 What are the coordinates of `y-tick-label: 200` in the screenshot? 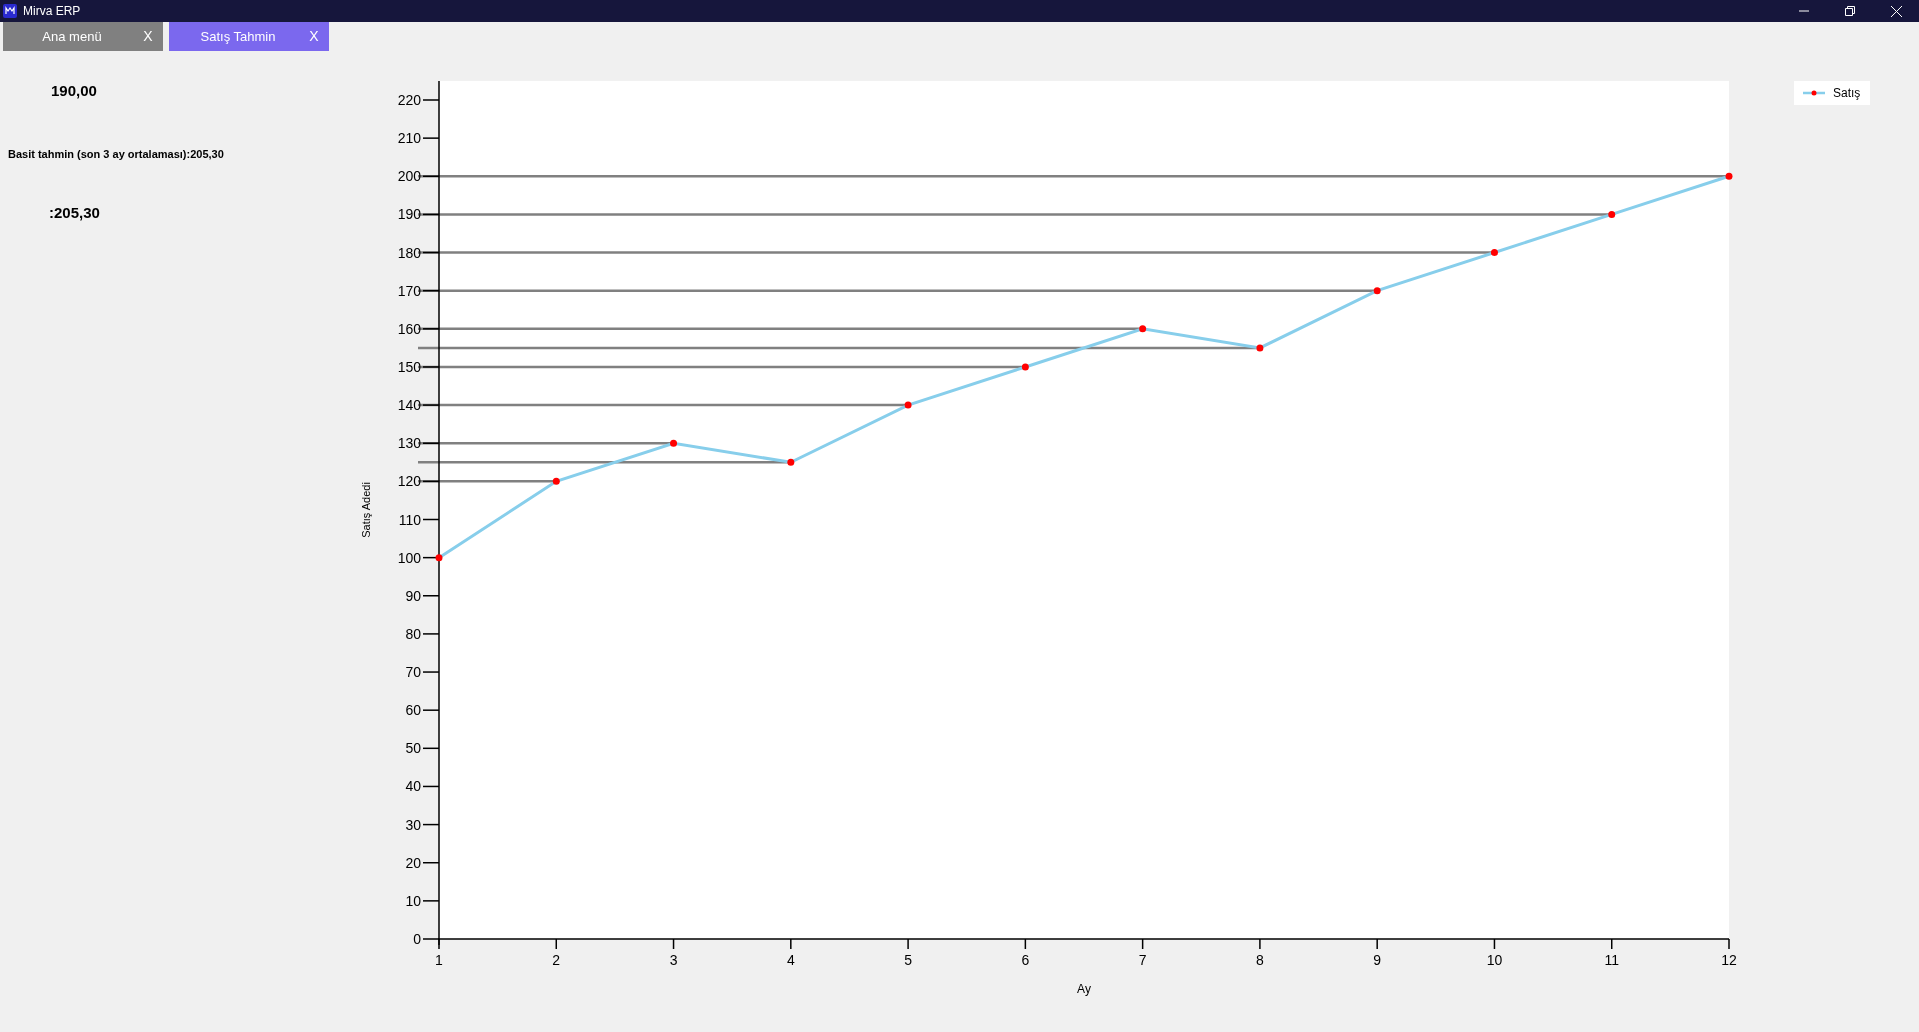 It's located at (409, 176).